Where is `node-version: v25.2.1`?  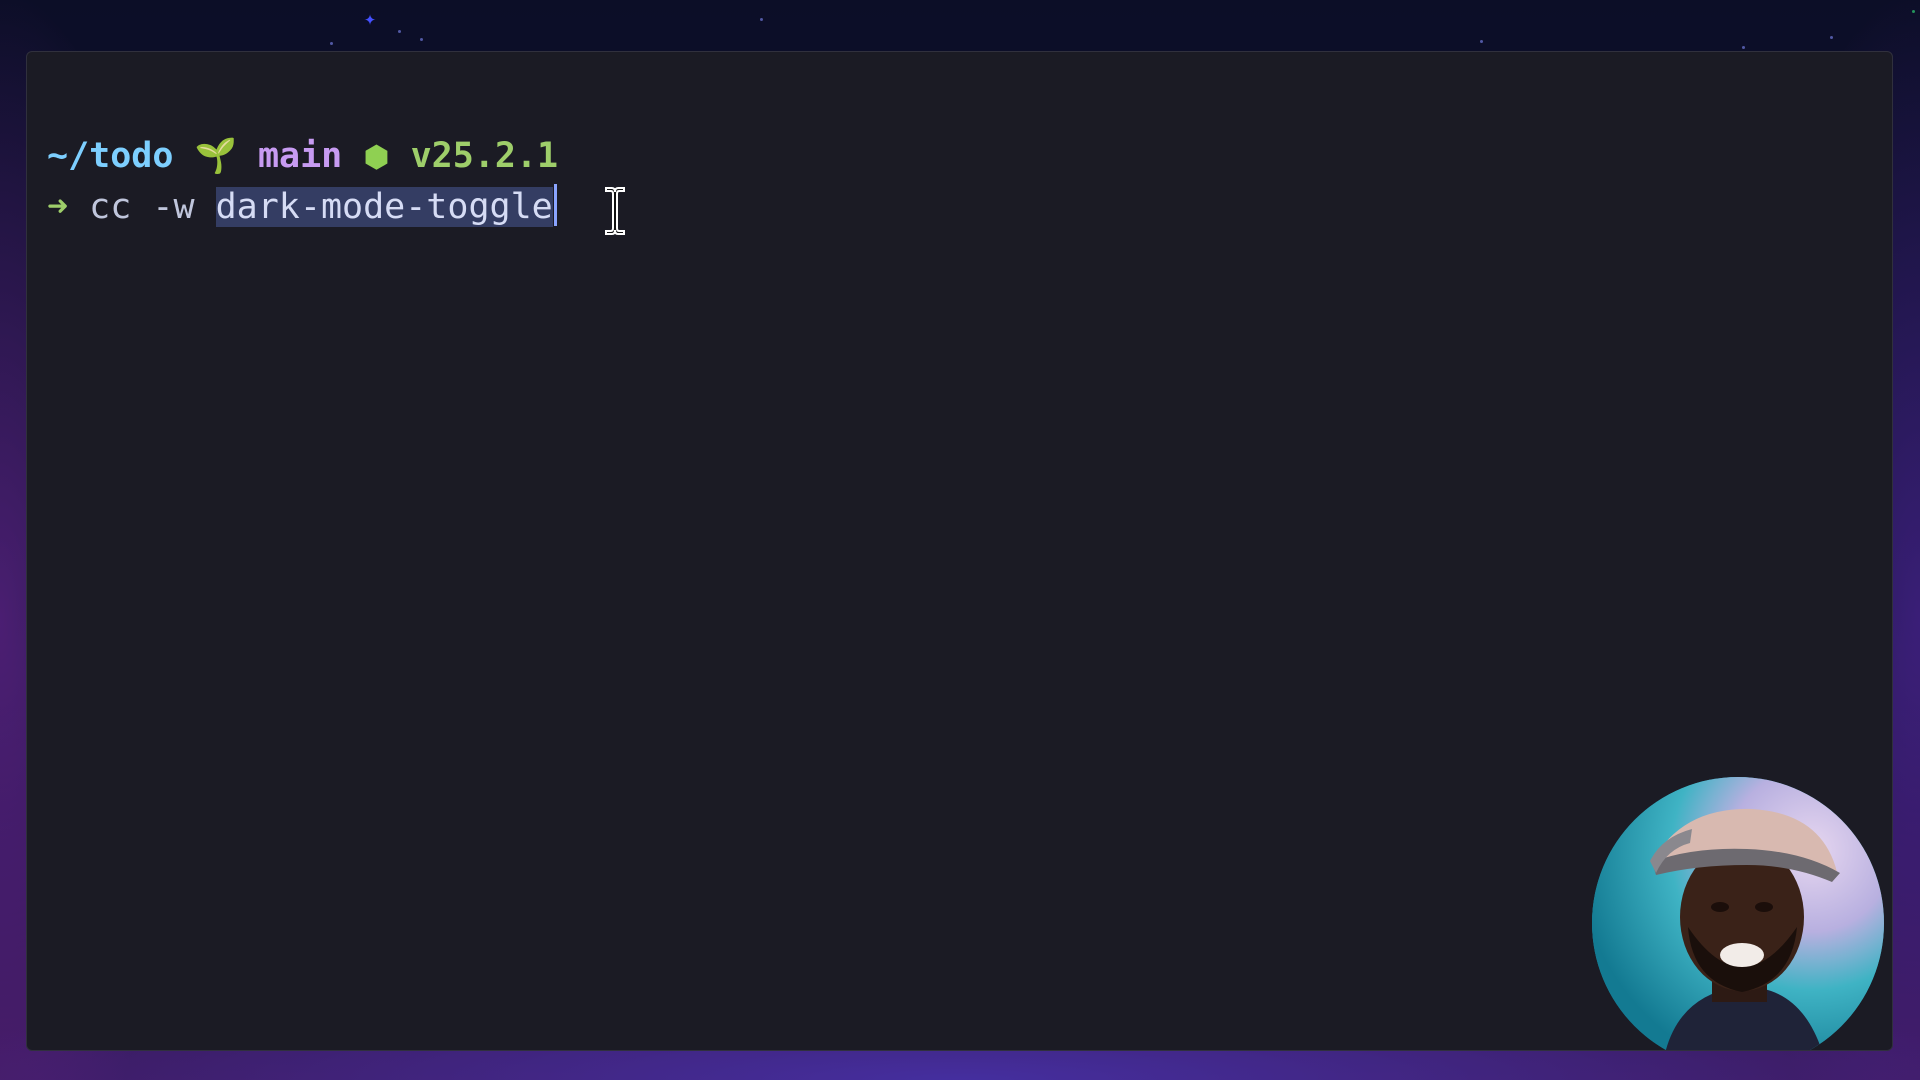
node-version: v25.2.1 is located at coordinates (484, 156).